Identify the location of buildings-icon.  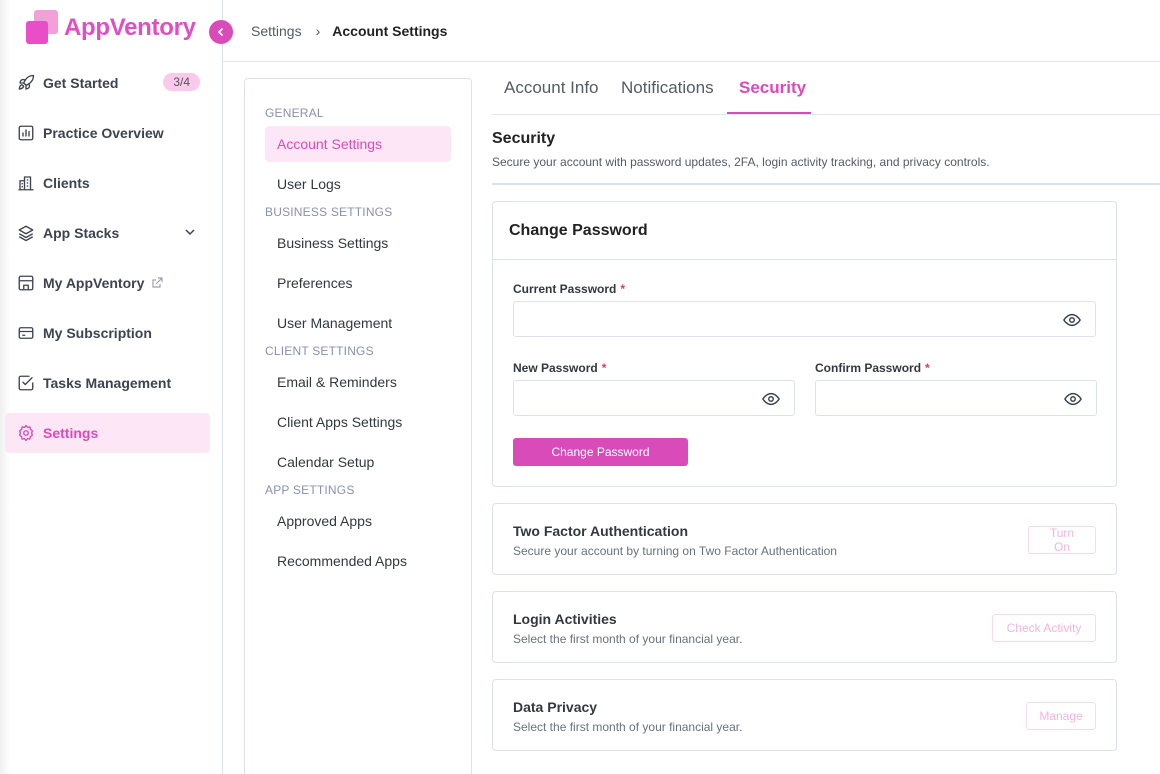
(26, 183).